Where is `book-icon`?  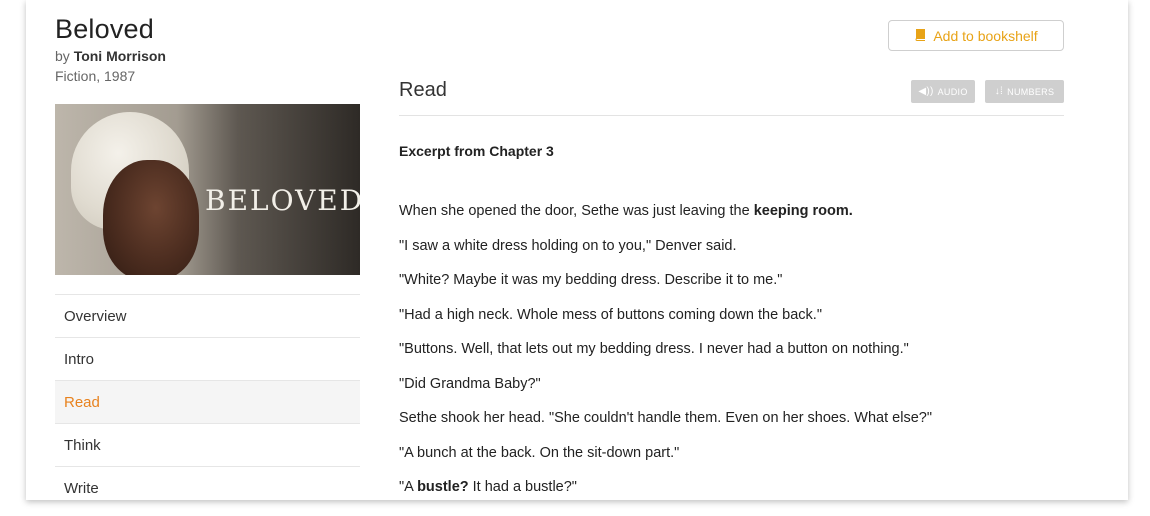
book-icon is located at coordinates (920, 36).